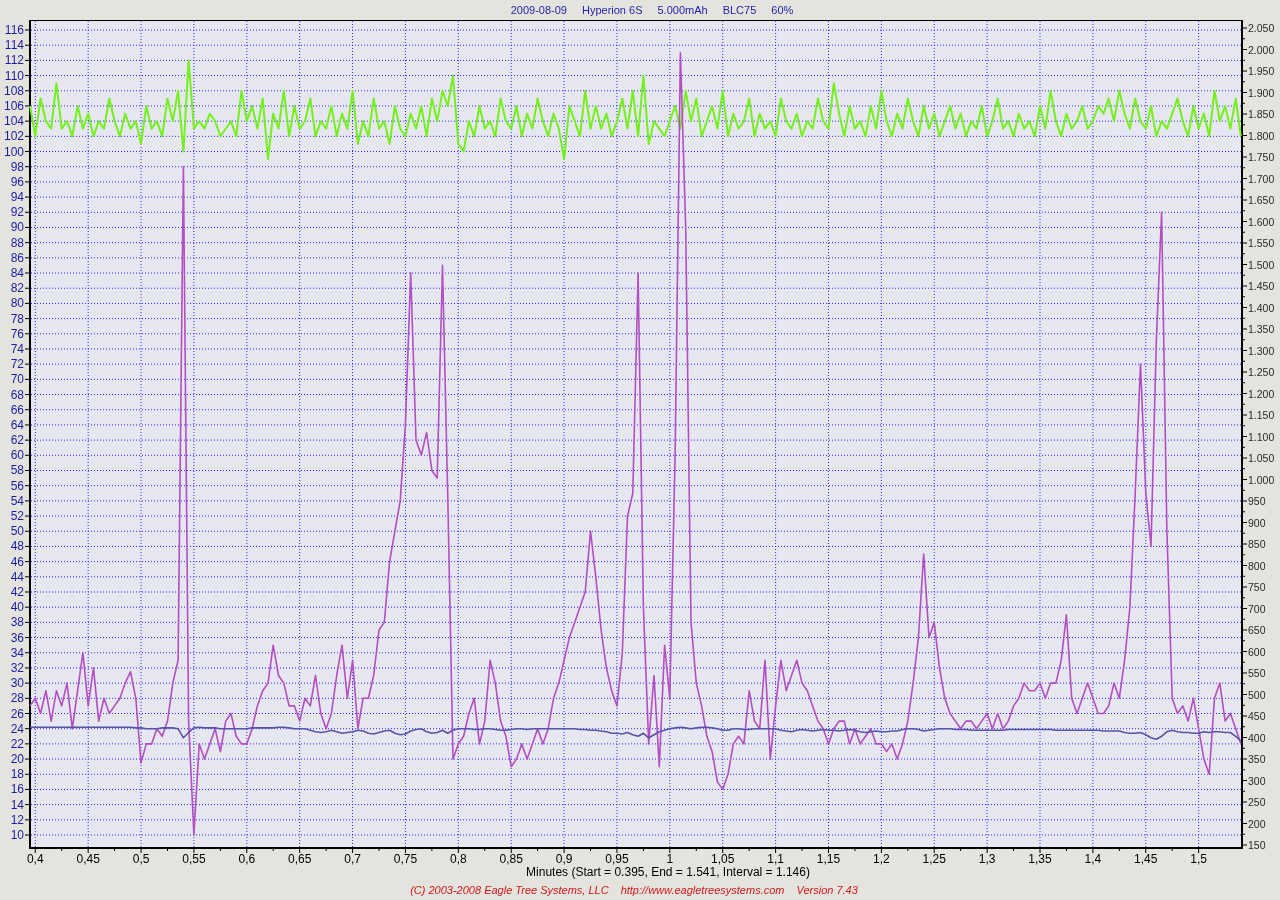  Describe the element at coordinates (17, 819) in the screenshot. I see `y-axis-label: 12` at that location.